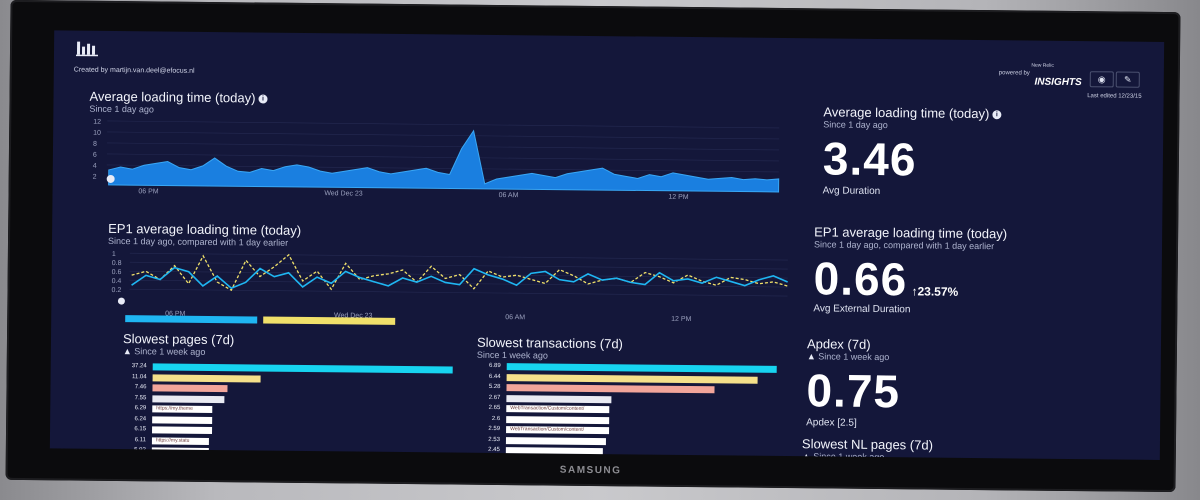  I want to click on bar-label: https://my.statu, so click(172, 440).